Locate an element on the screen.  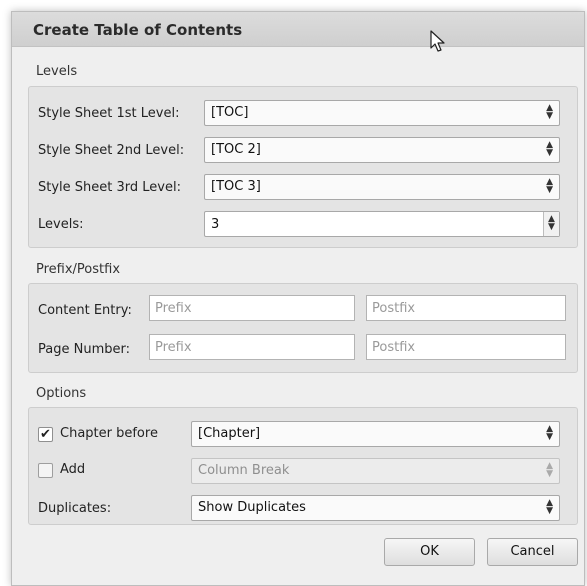
page-number-prefix-input is located at coordinates (252, 347).